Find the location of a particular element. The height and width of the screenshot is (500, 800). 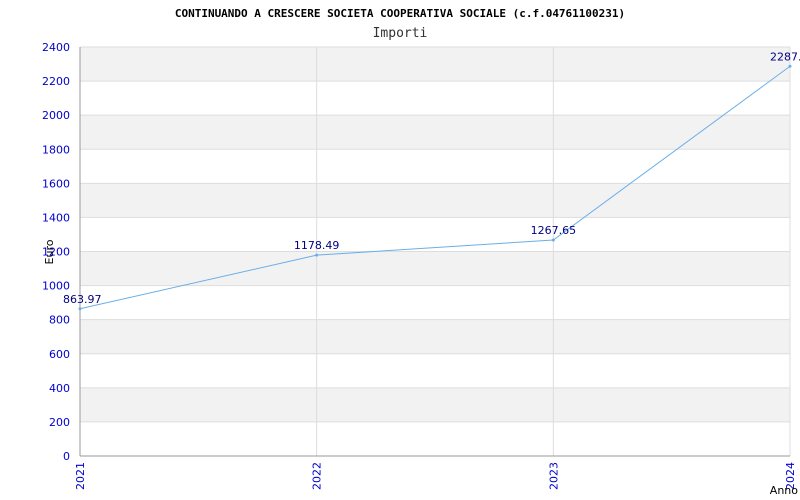

y-tick-label: 2000 is located at coordinates (56, 115).